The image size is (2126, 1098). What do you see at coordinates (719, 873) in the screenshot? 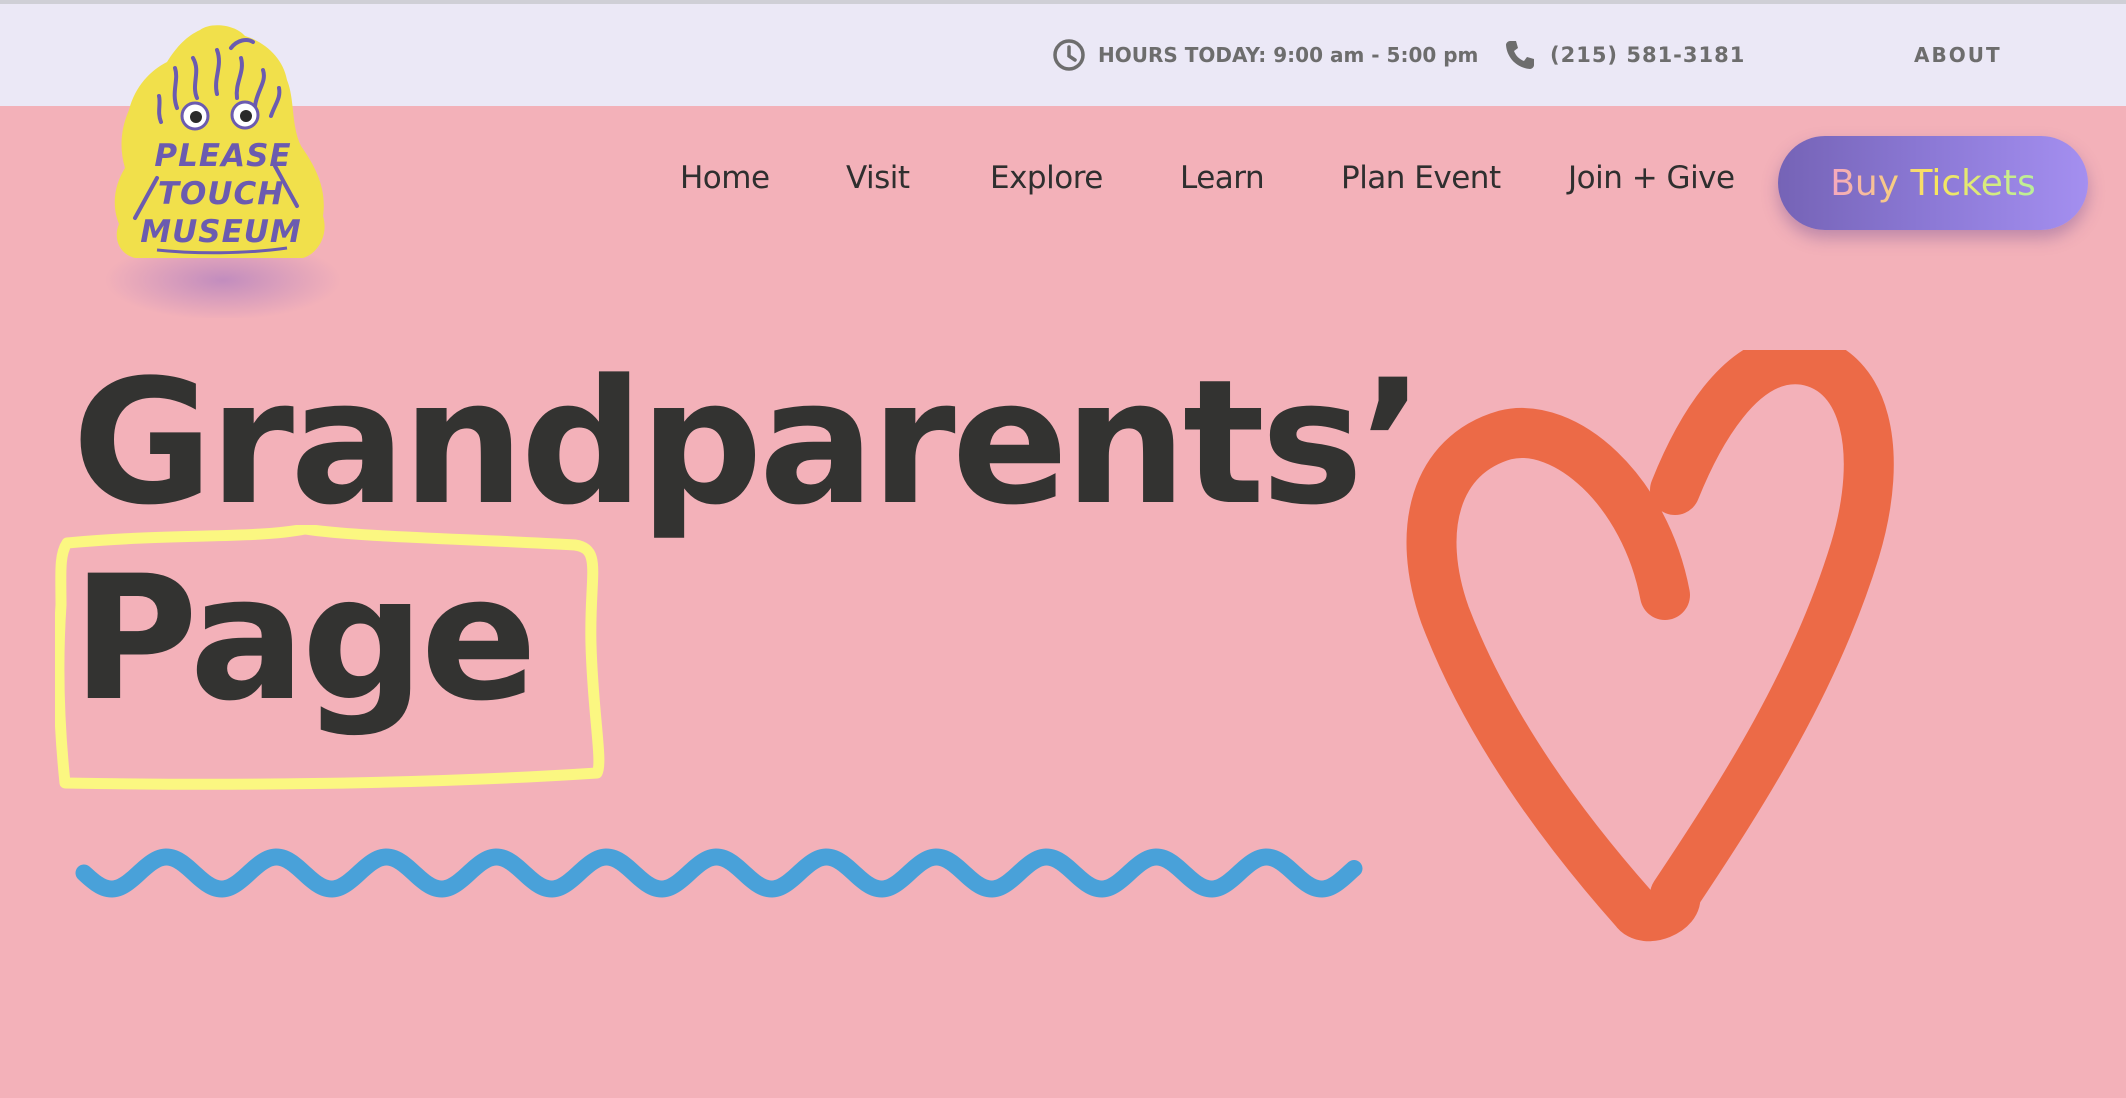
I see `wave-decoration` at bounding box center [719, 873].